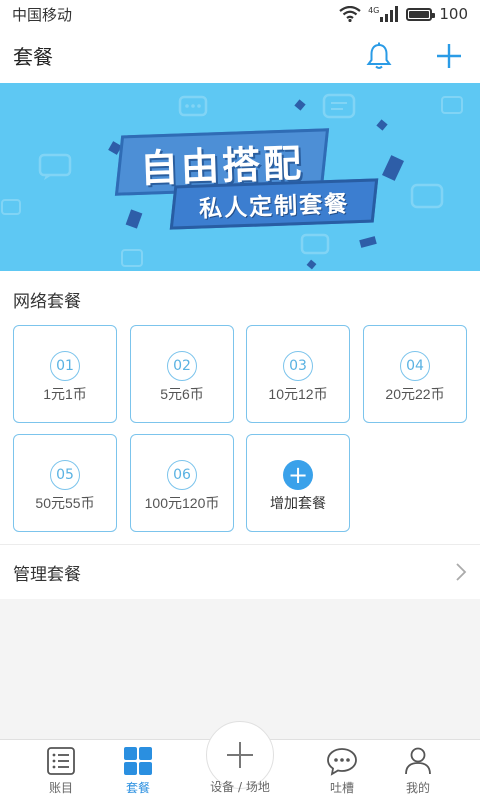  I want to click on tab-accounts: 账目, so click(61, 770).